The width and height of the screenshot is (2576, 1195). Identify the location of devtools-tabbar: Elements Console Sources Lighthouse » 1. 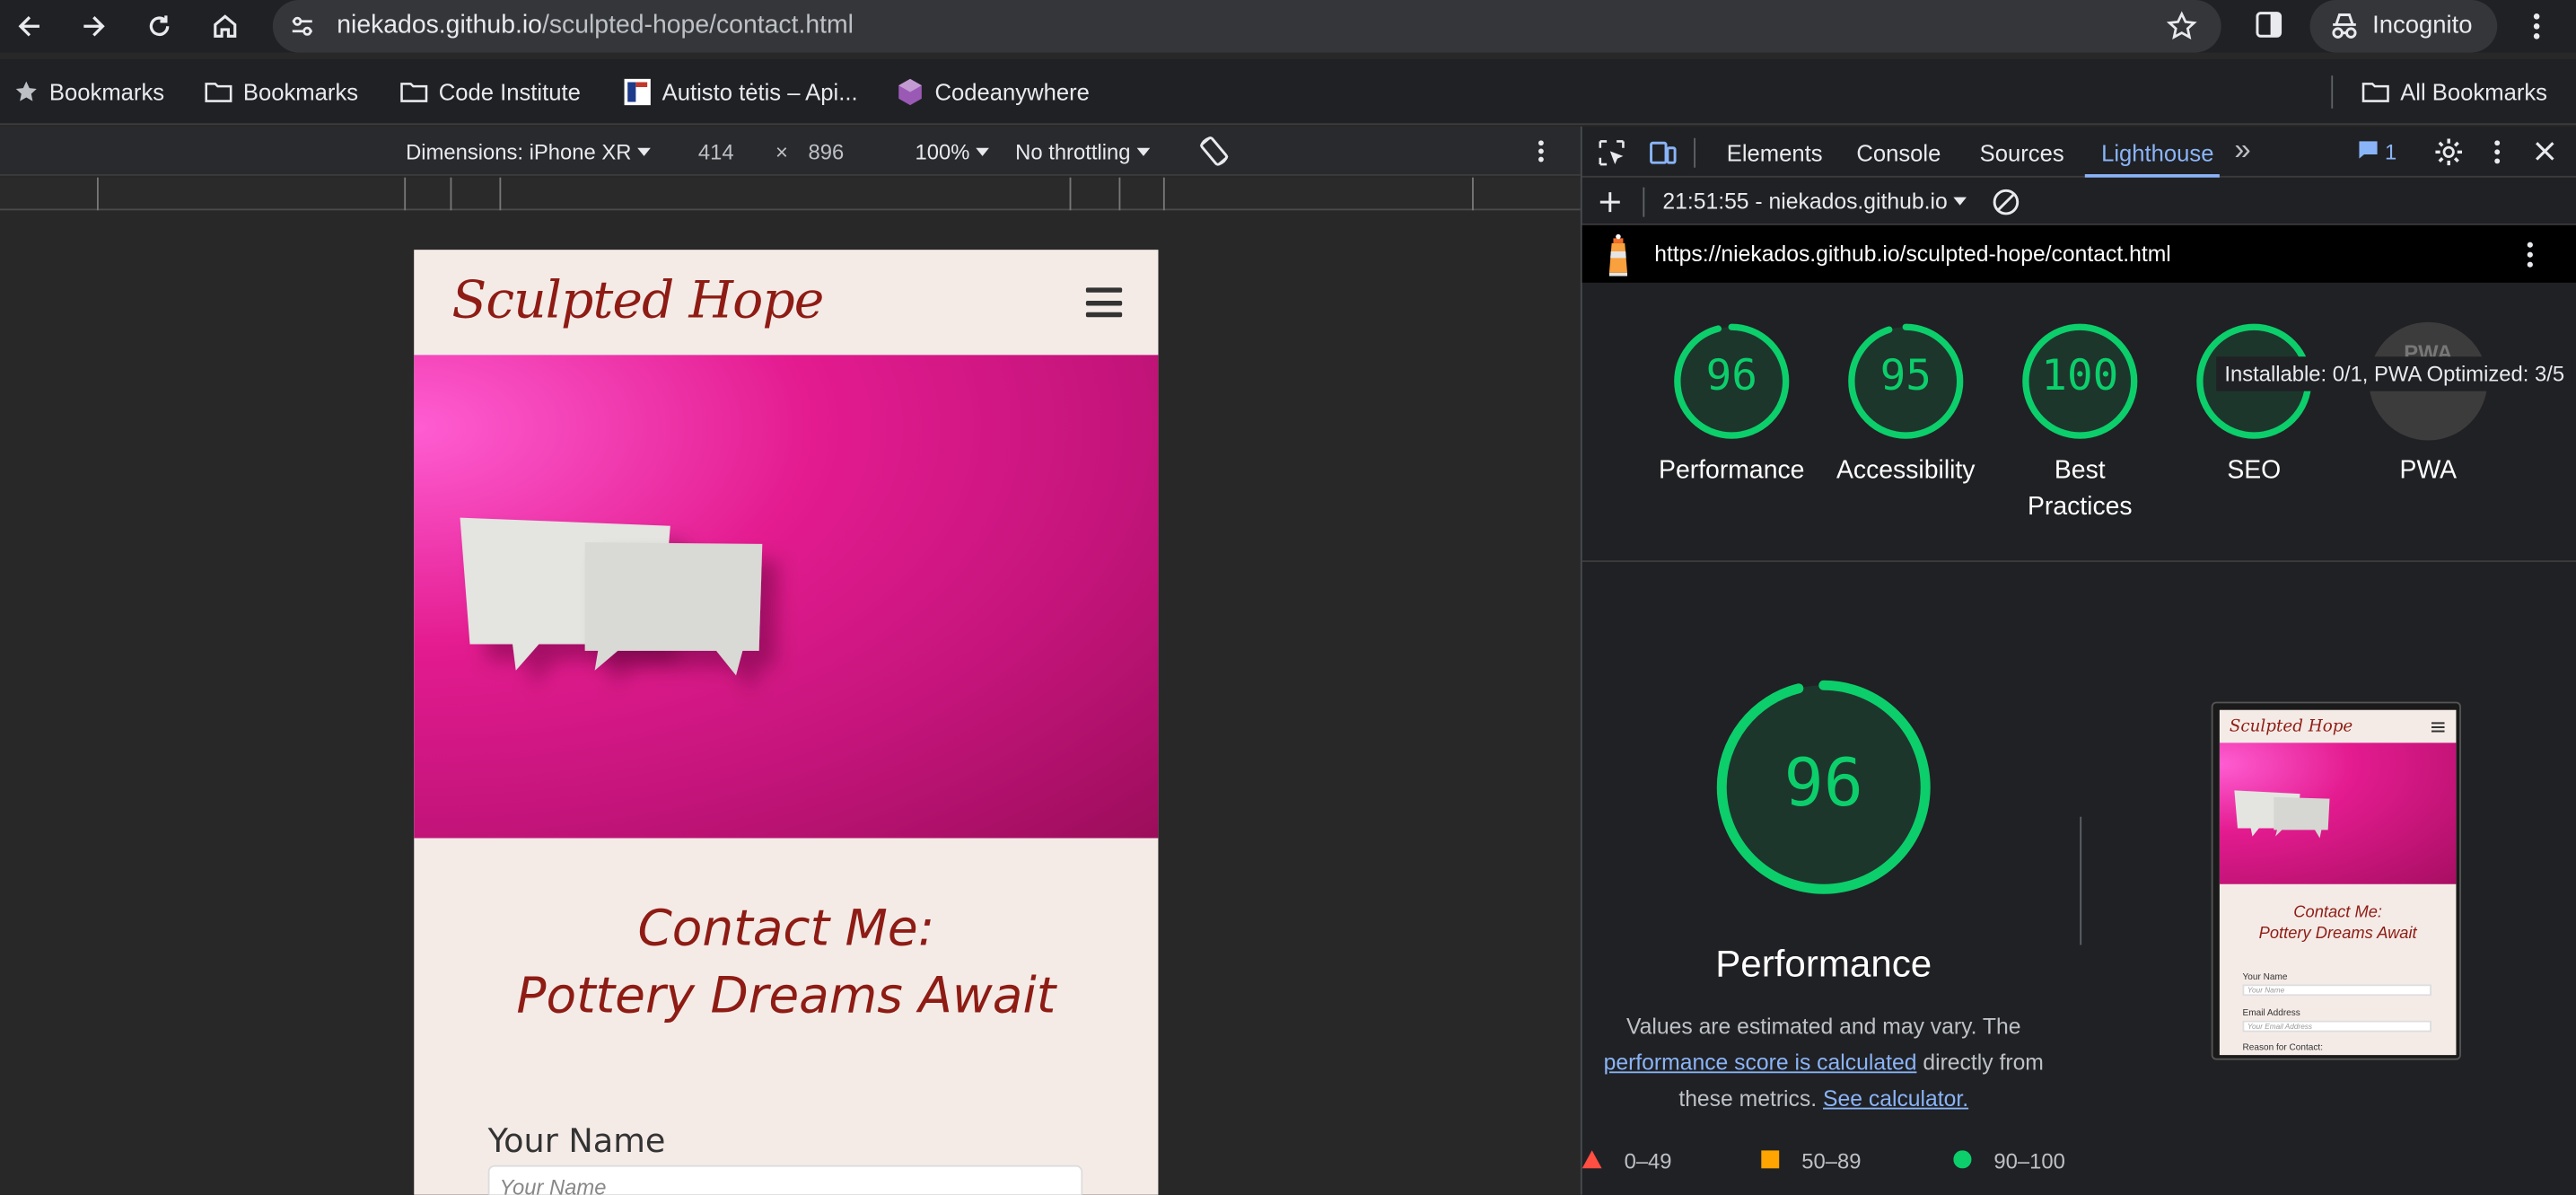
(2079, 152).